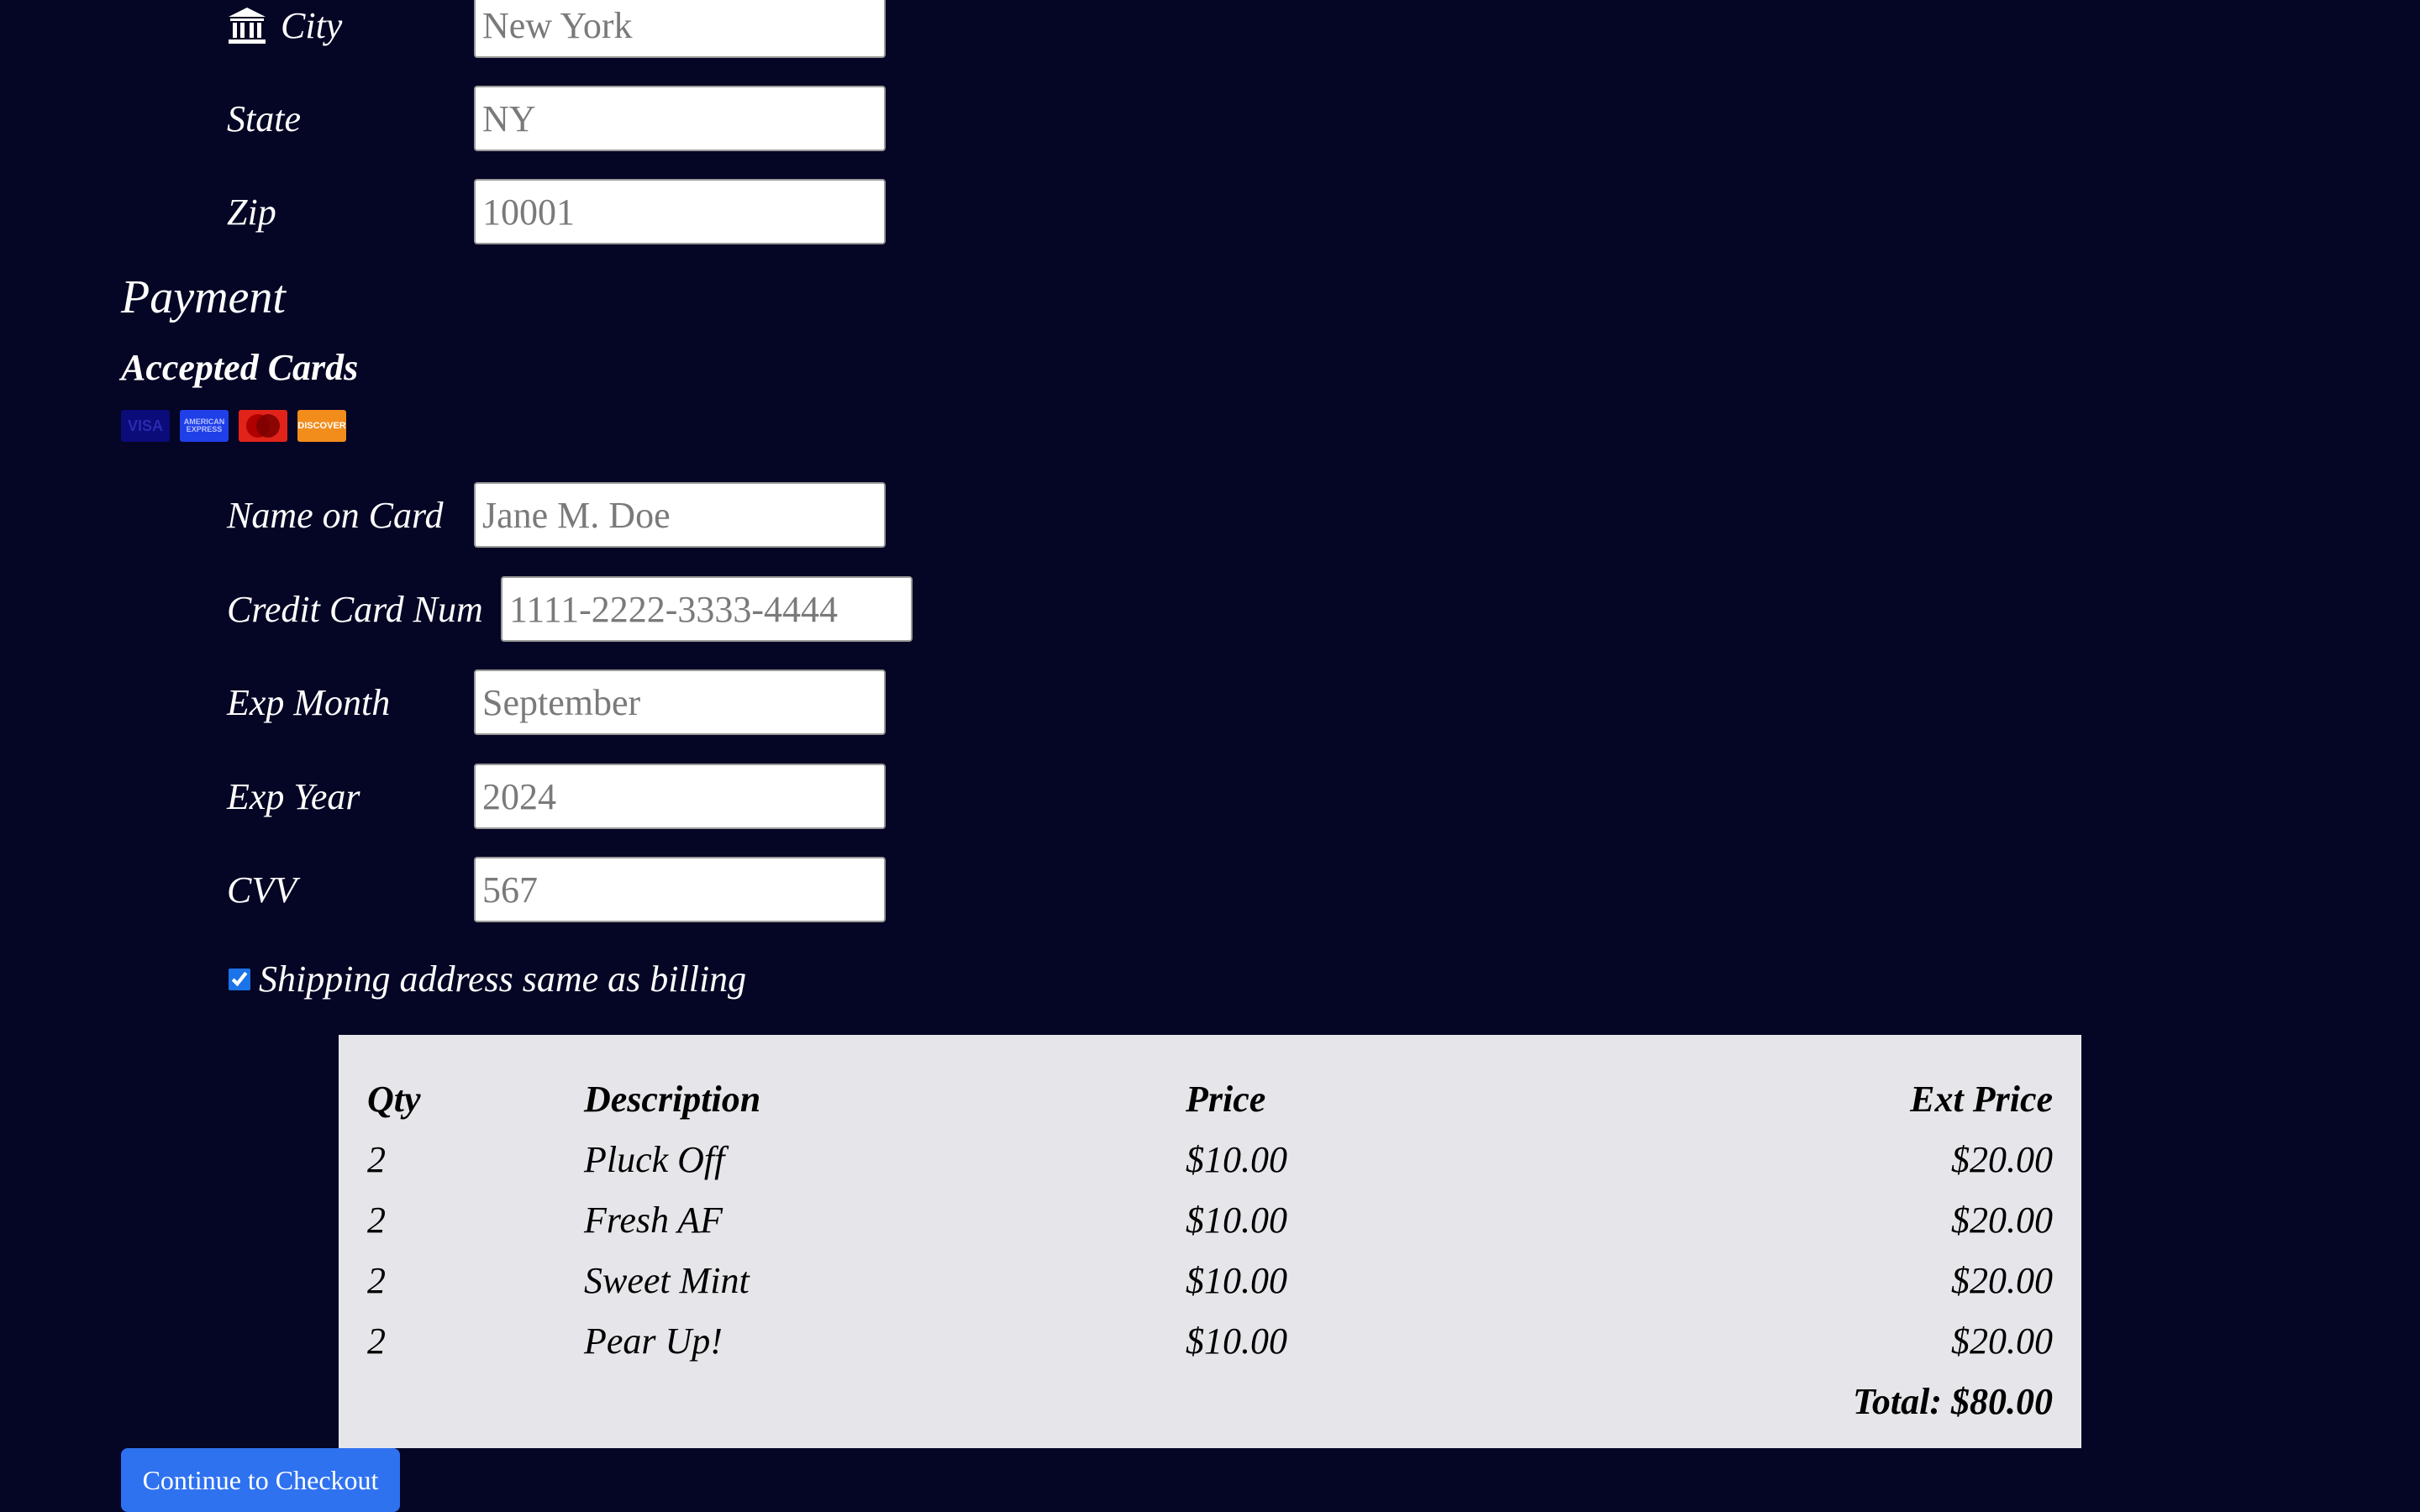 This screenshot has height=1512, width=2420. I want to click on card-number-input, so click(707, 609).